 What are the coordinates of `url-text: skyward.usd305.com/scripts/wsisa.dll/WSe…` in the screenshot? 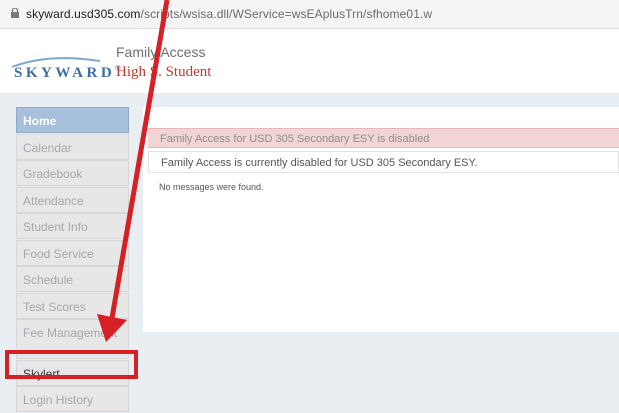 It's located at (229, 14).